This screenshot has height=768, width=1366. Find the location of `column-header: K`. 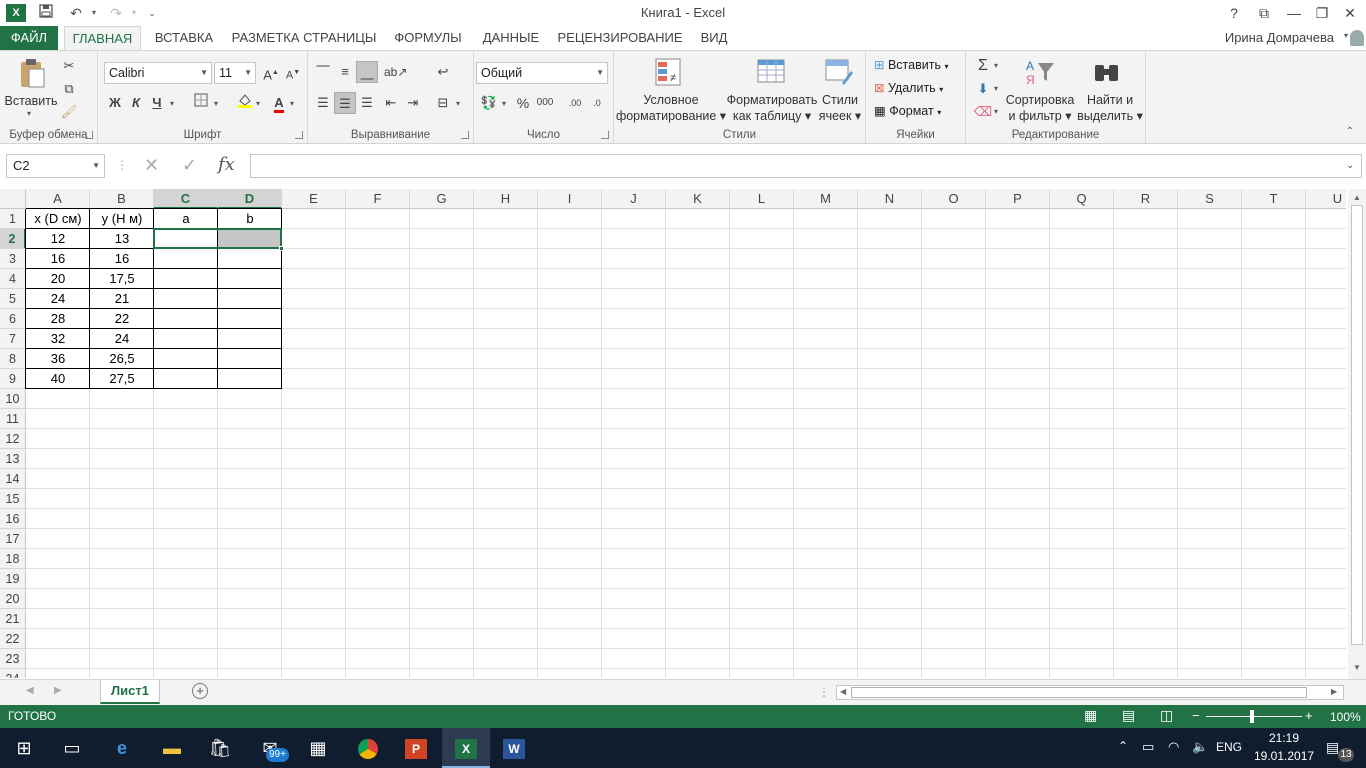

column-header: K is located at coordinates (698, 199).